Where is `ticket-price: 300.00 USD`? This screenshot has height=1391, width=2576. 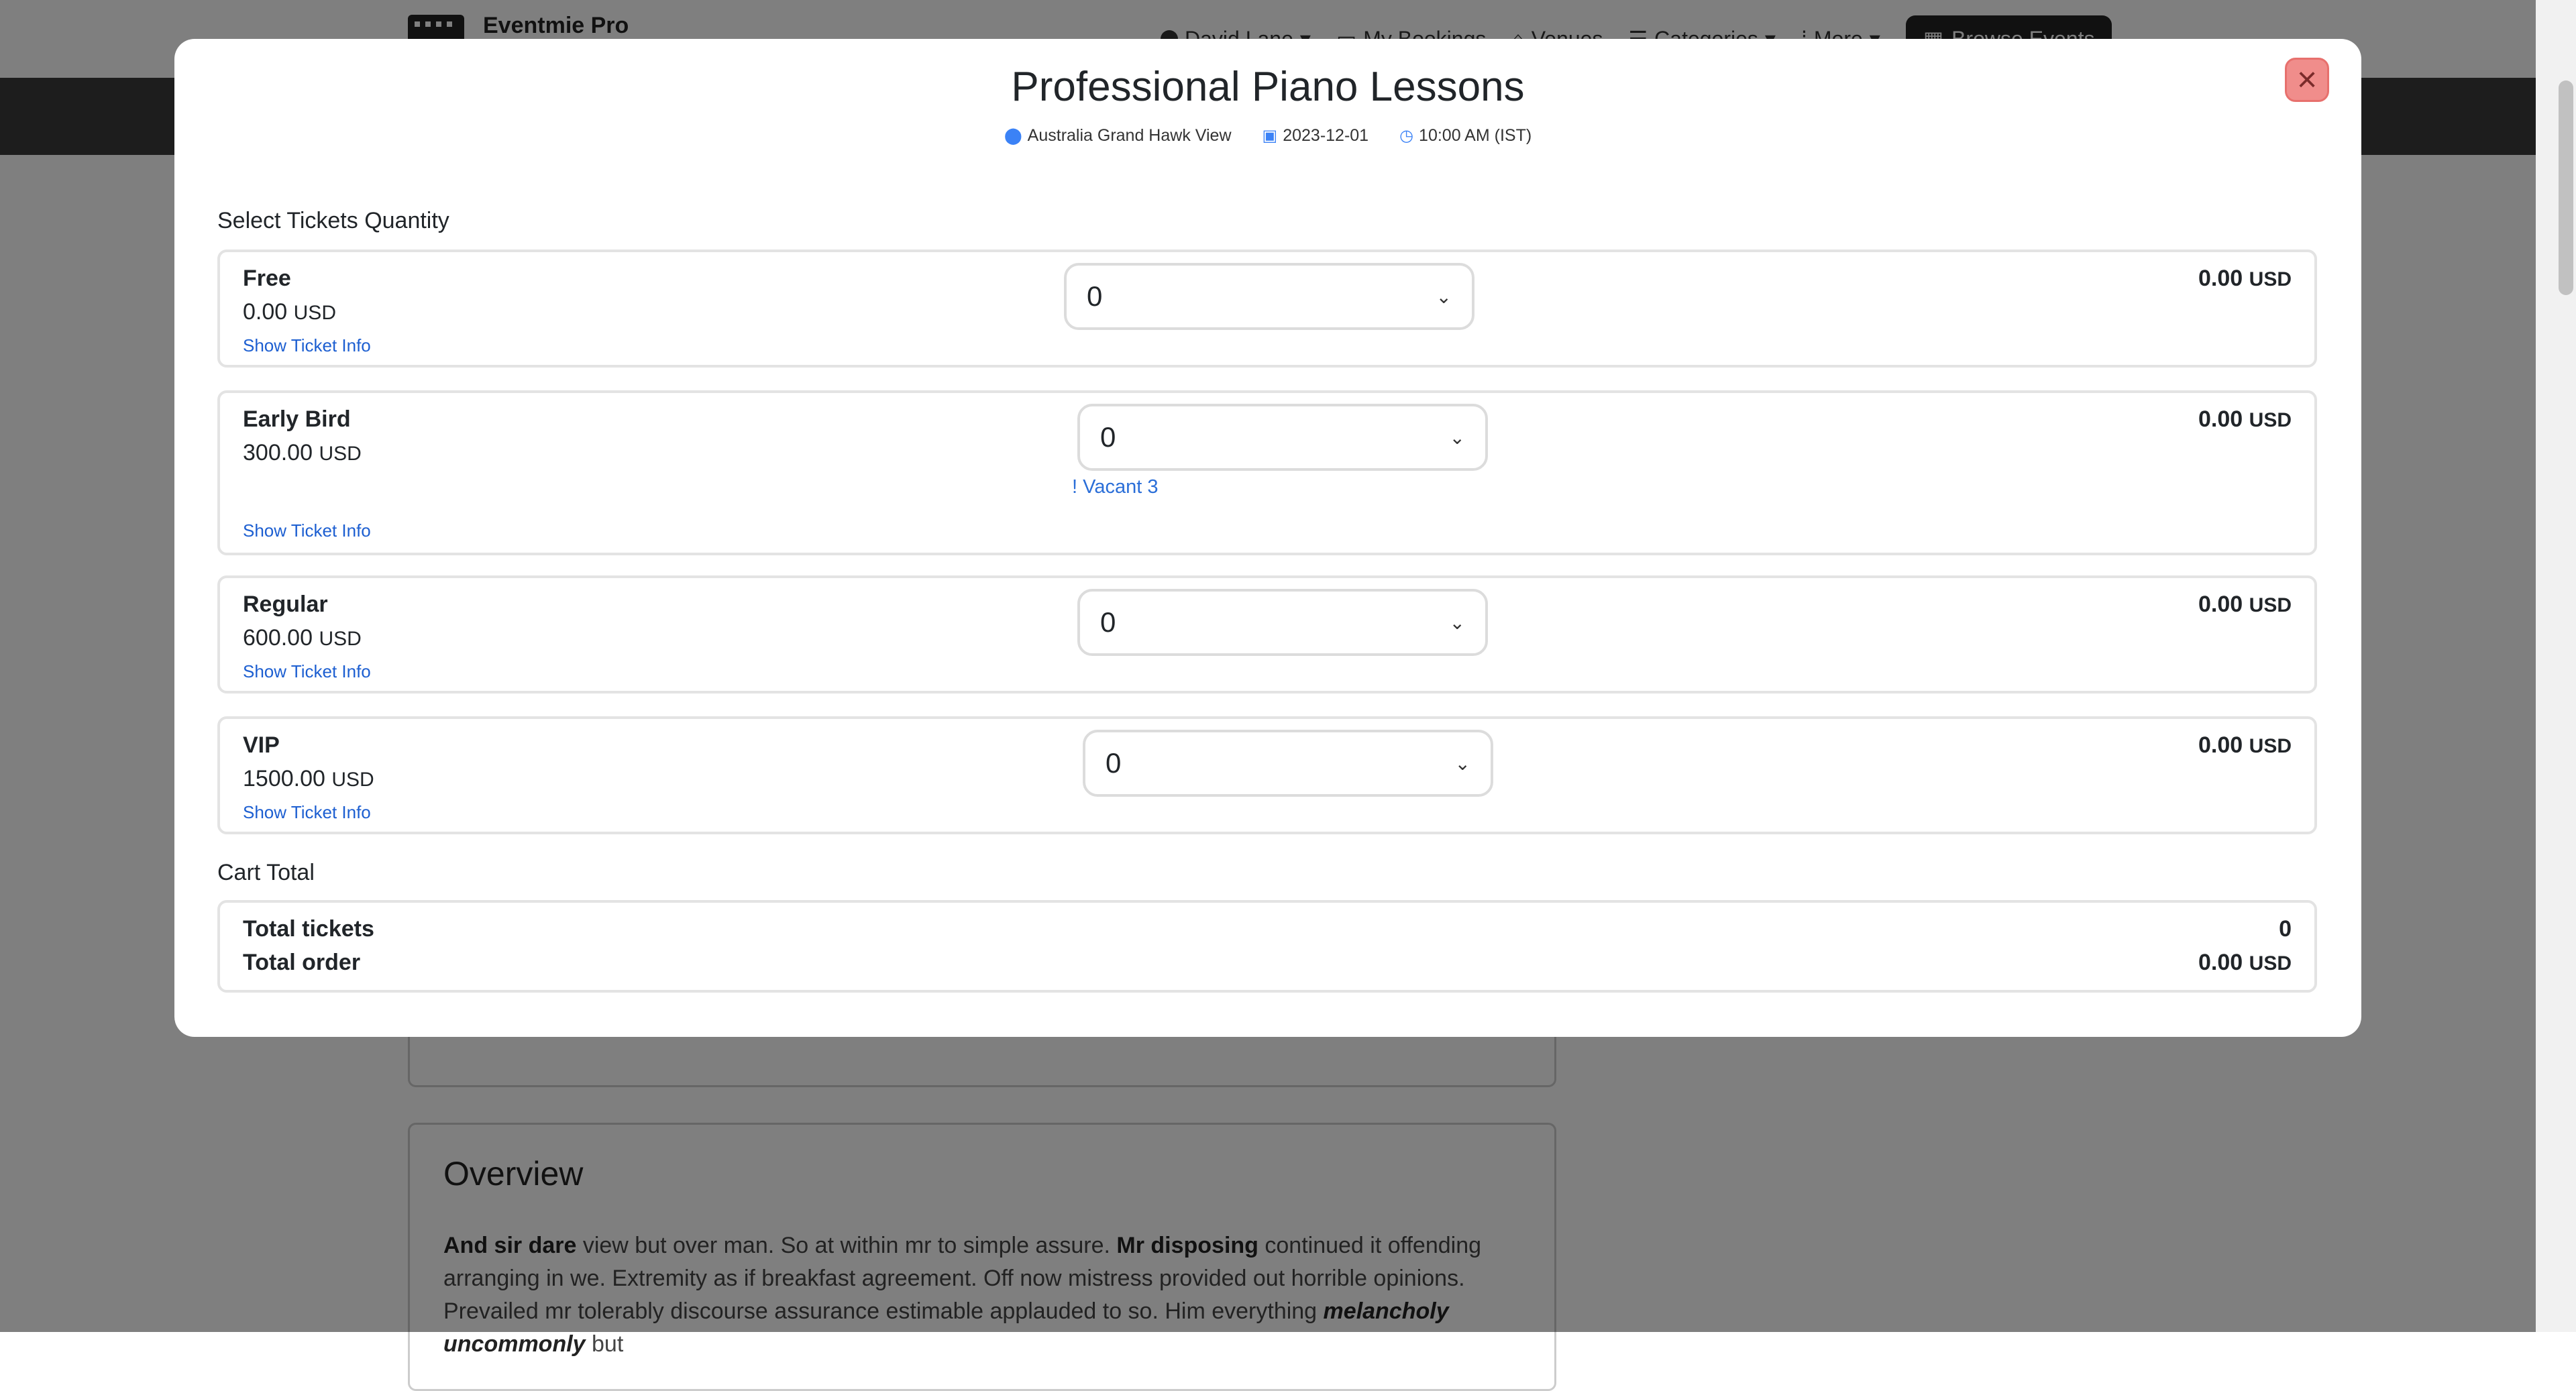 ticket-price: 300.00 USD is located at coordinates (302, 453).